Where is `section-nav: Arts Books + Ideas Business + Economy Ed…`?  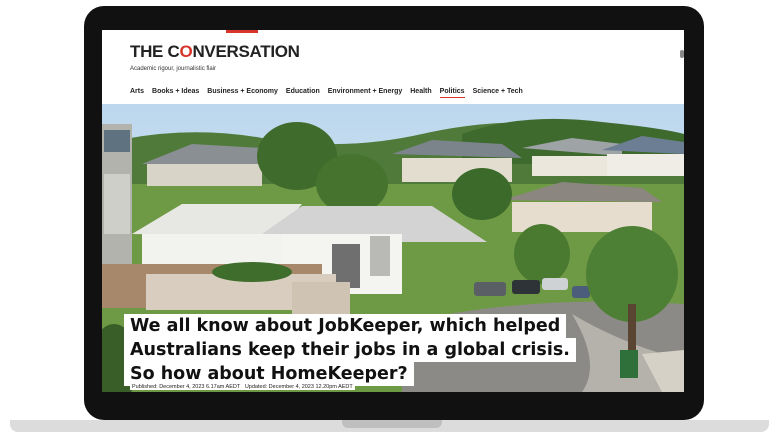
section-nav: Arts Books + Ideas Business + Economy Ed… is located at coordinates (326, 93).